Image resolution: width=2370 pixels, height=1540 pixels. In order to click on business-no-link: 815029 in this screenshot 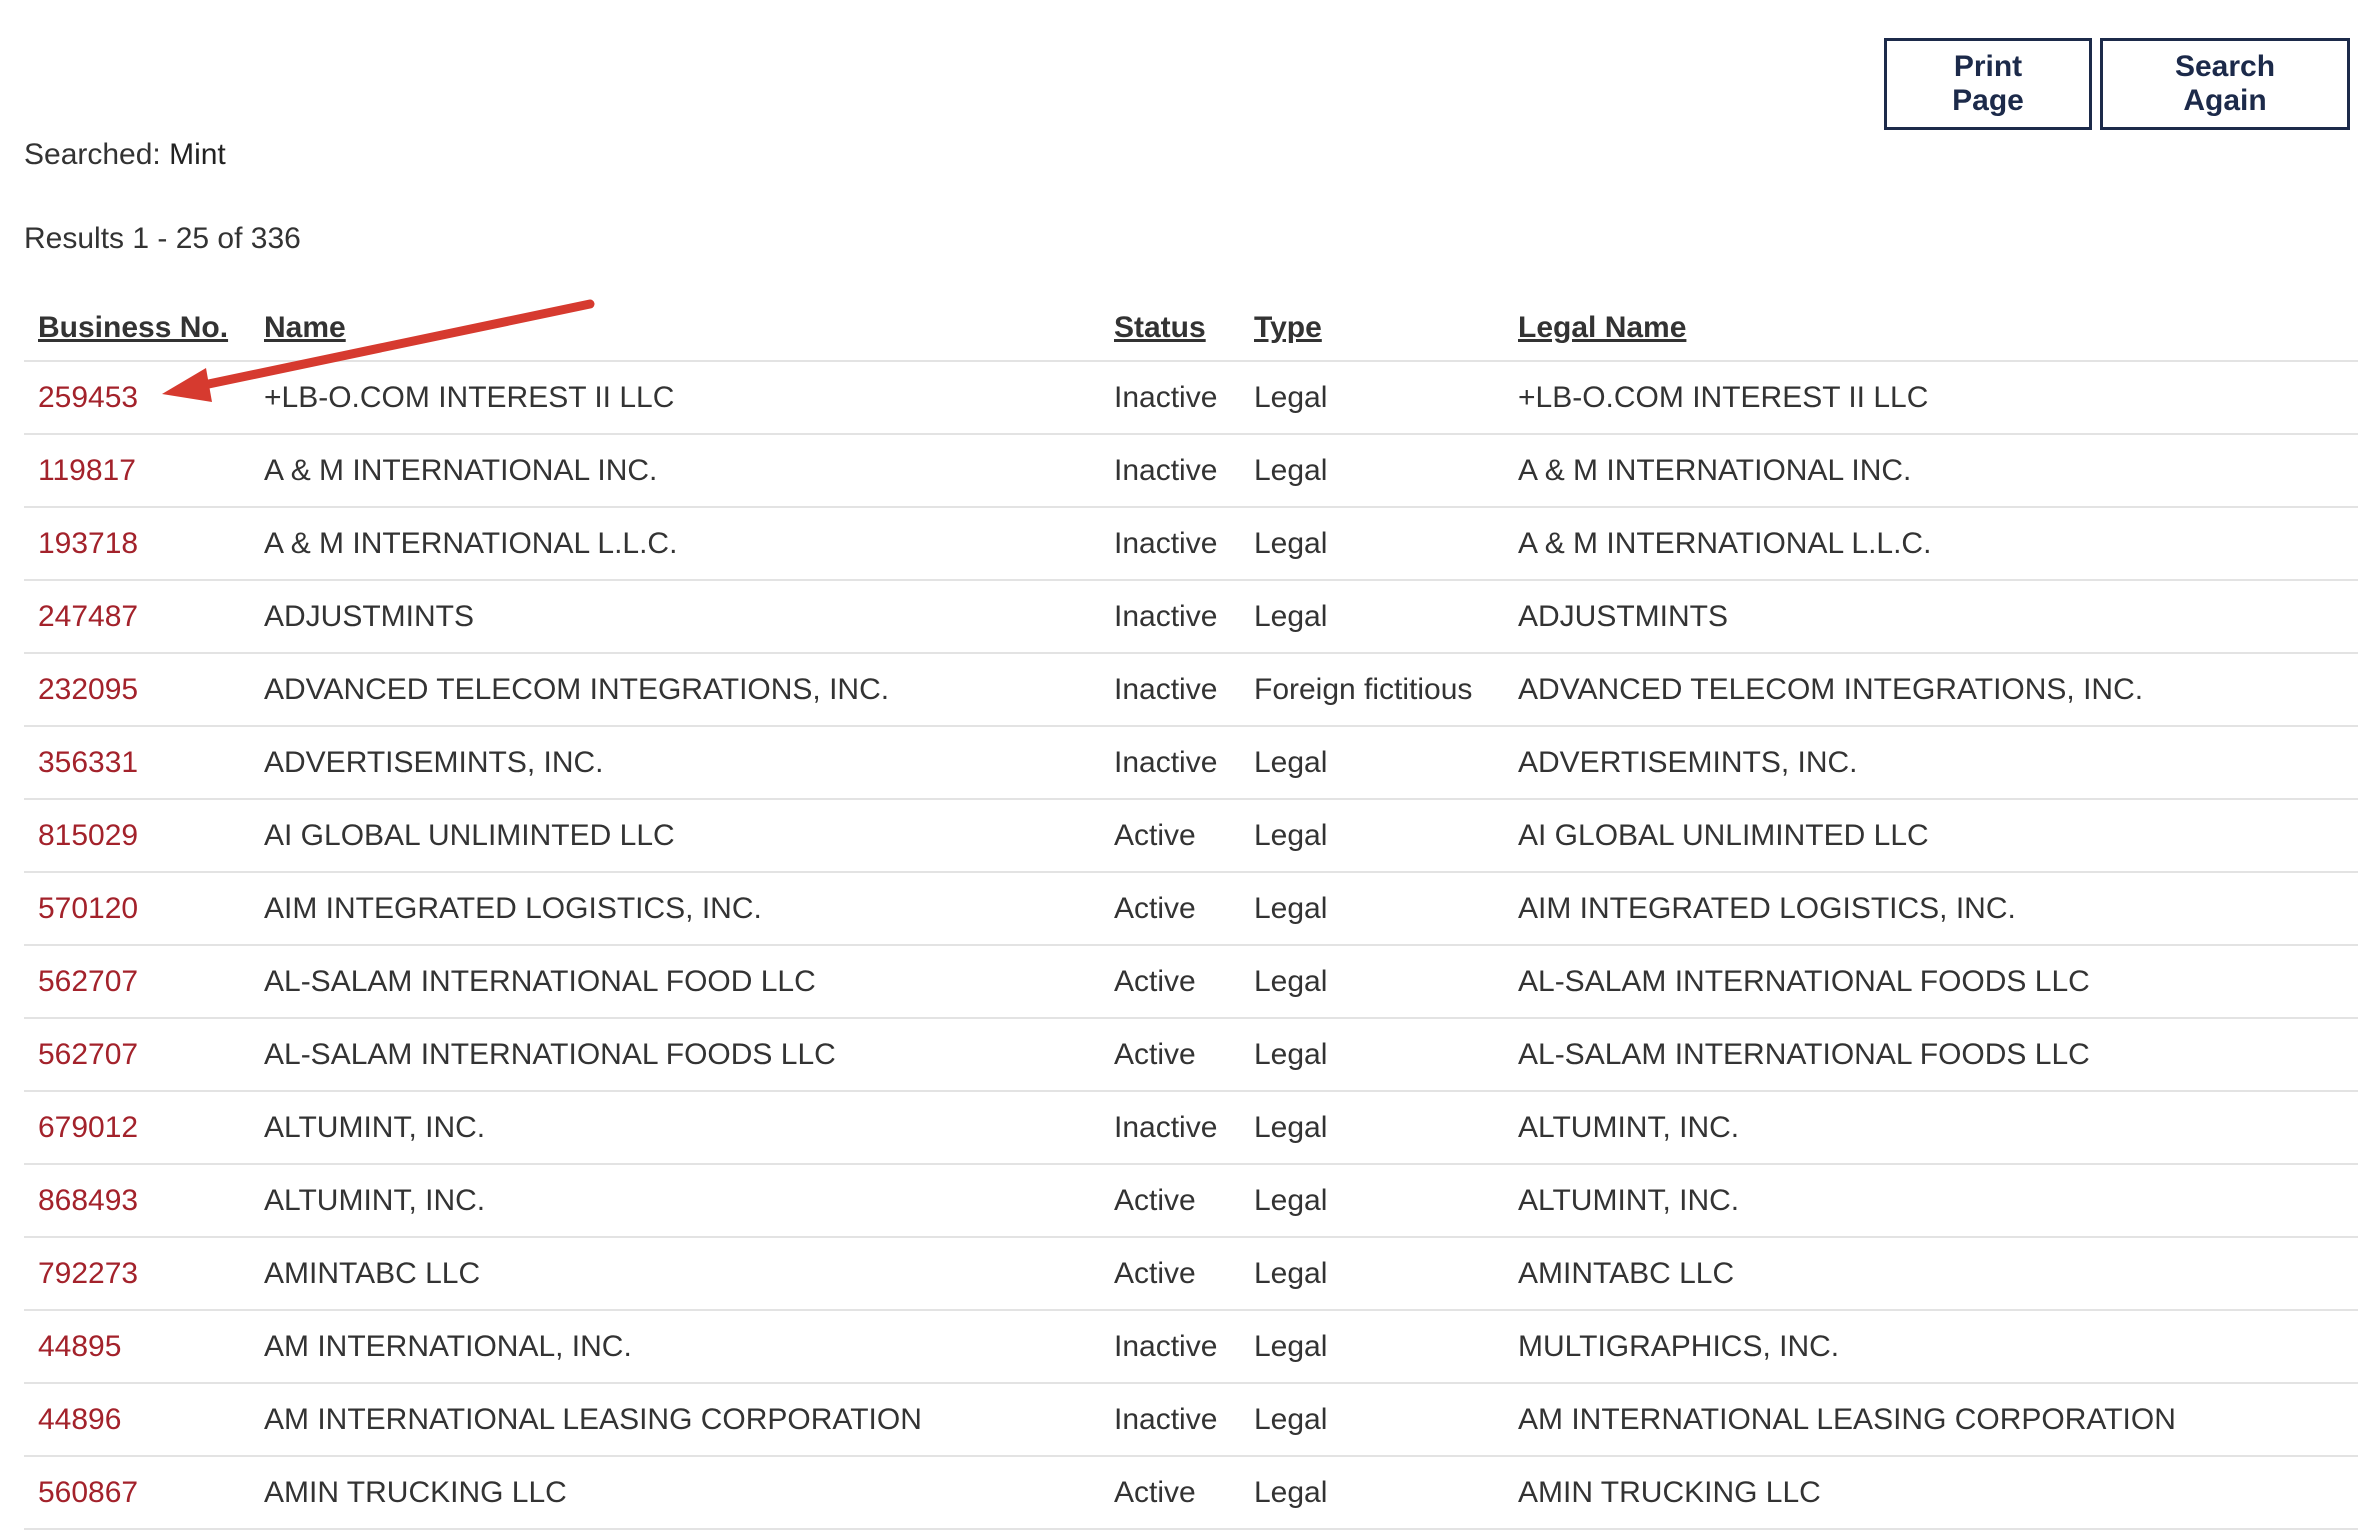, I will do `click(88, 835)`.